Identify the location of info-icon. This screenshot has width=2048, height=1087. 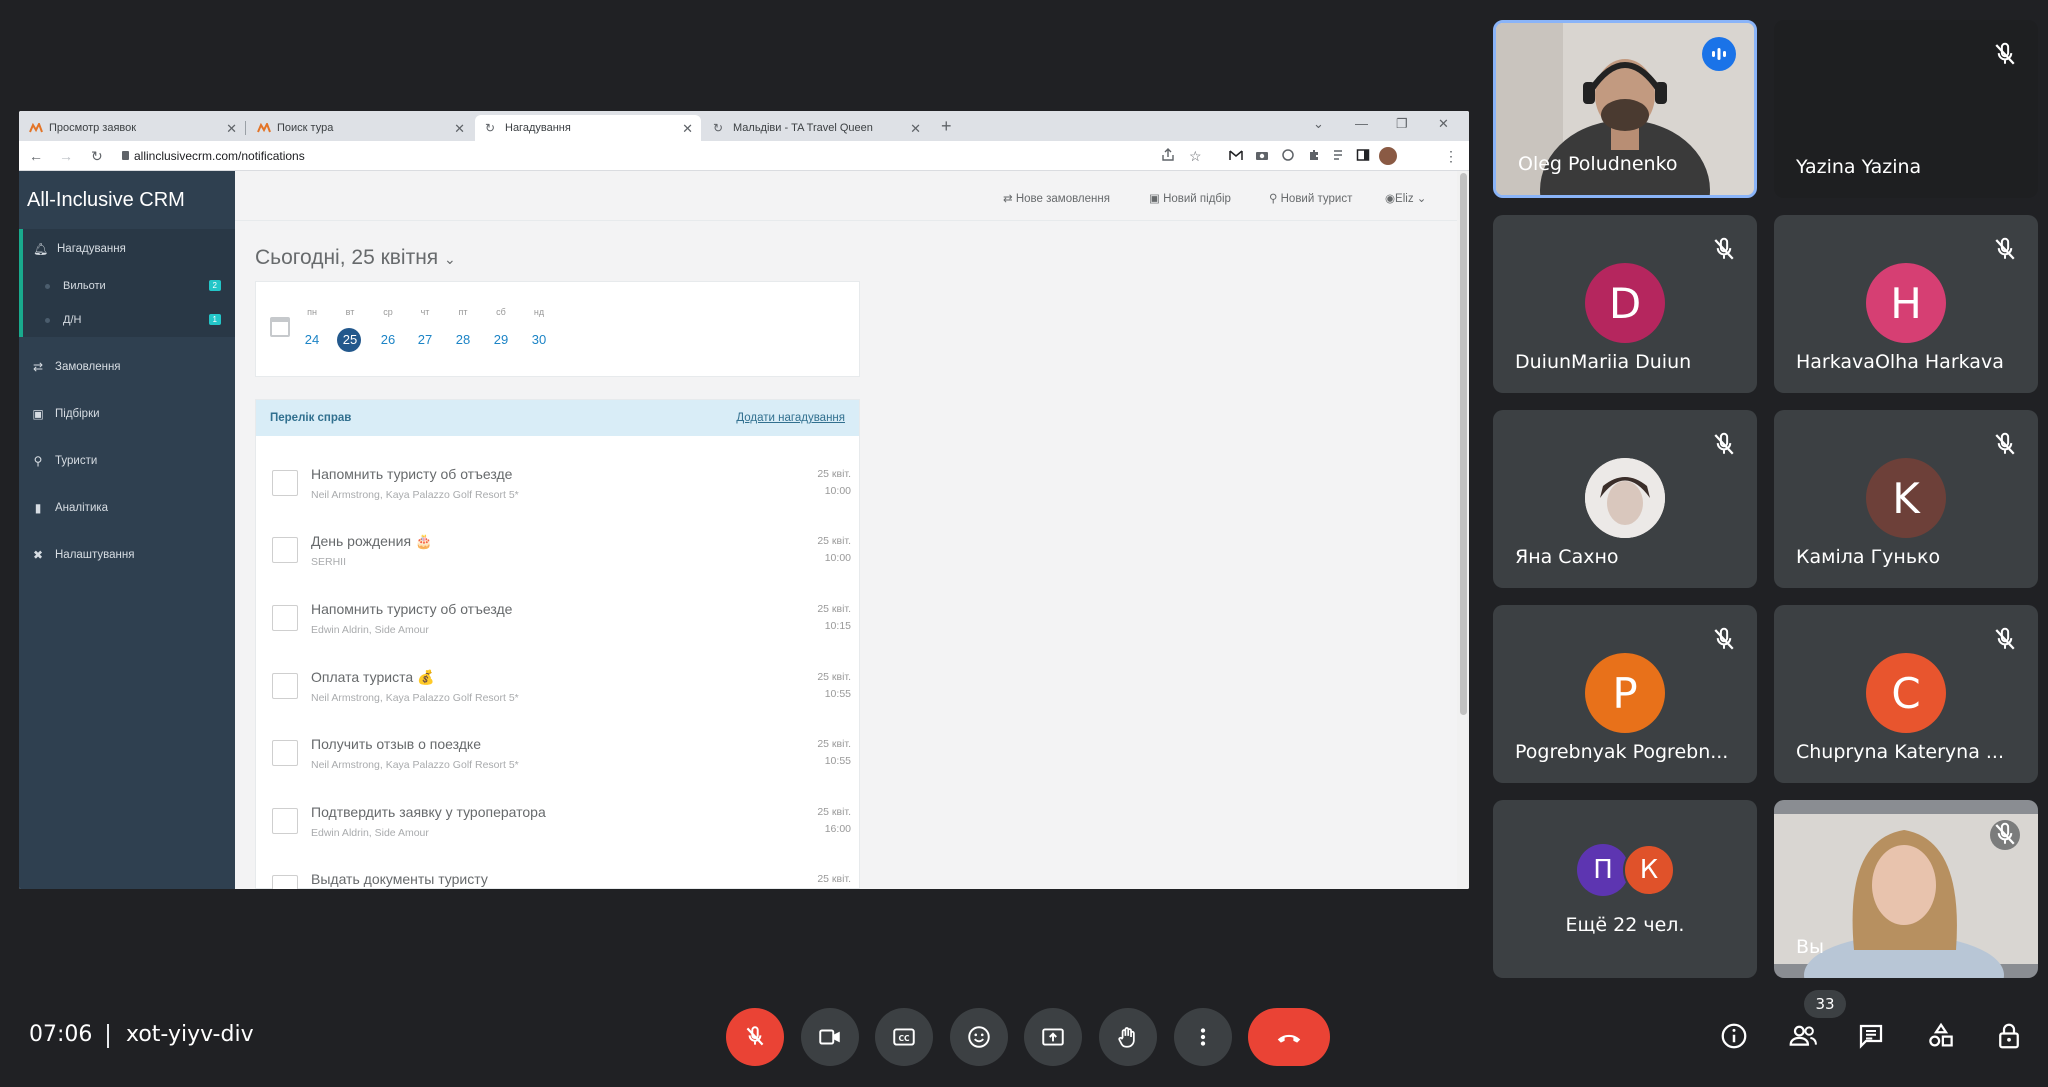
(1734, 1036).